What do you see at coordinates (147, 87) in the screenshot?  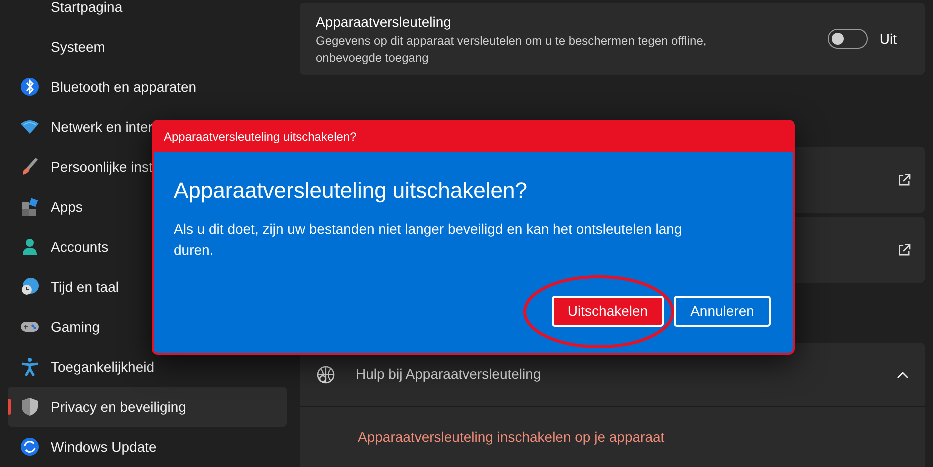 I see `sidebar-item: Bluetooth en apparaten` at bounding box center [147, 87].